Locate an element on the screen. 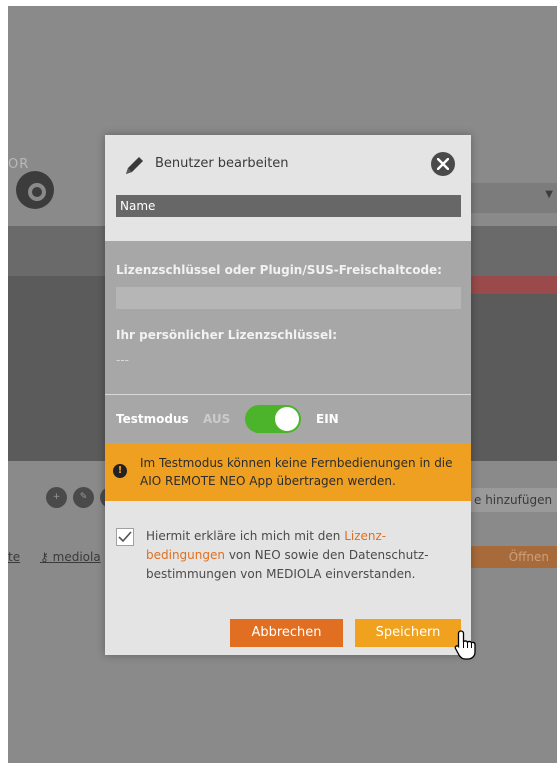 The image size is (557, 769). test-mode-row: Testmodus AUS EIN is located at coordinates (288, 419).